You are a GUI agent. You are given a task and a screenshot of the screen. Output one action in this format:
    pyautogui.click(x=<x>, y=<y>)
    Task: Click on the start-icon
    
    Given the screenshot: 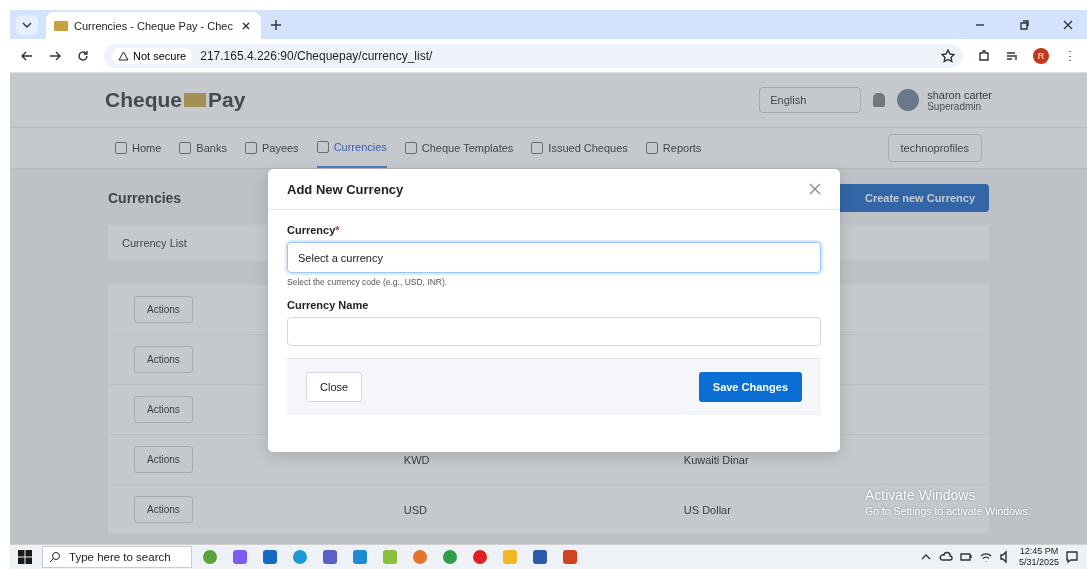 What is the action you would take?
    pyautogui.click(x=25, y=557)
    